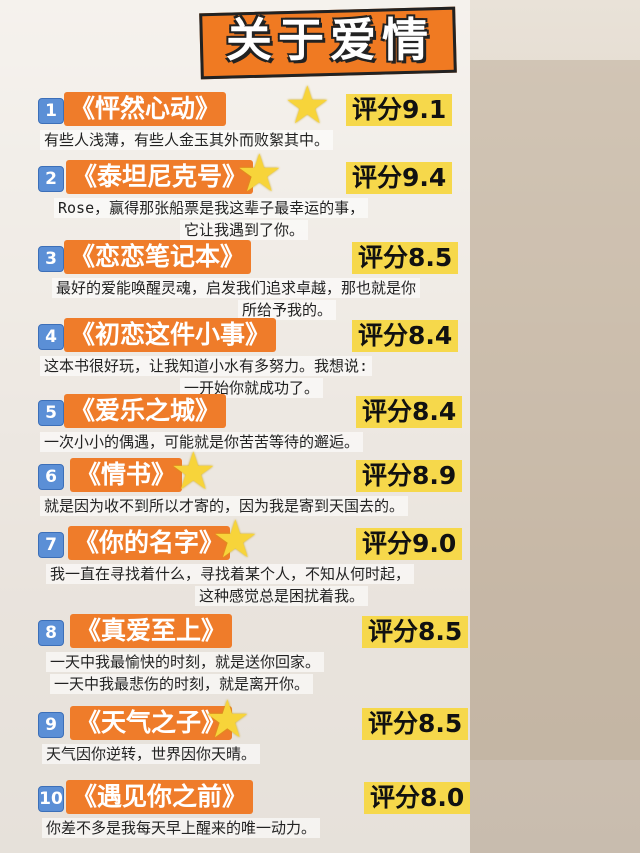 Image resolution: width=640 pixels, height=853 pixels. What do you see at coordinates (145, 411) in the screenshot?
I see `movie-title: 《爱乐之城》` at bounding box center [145, 411].